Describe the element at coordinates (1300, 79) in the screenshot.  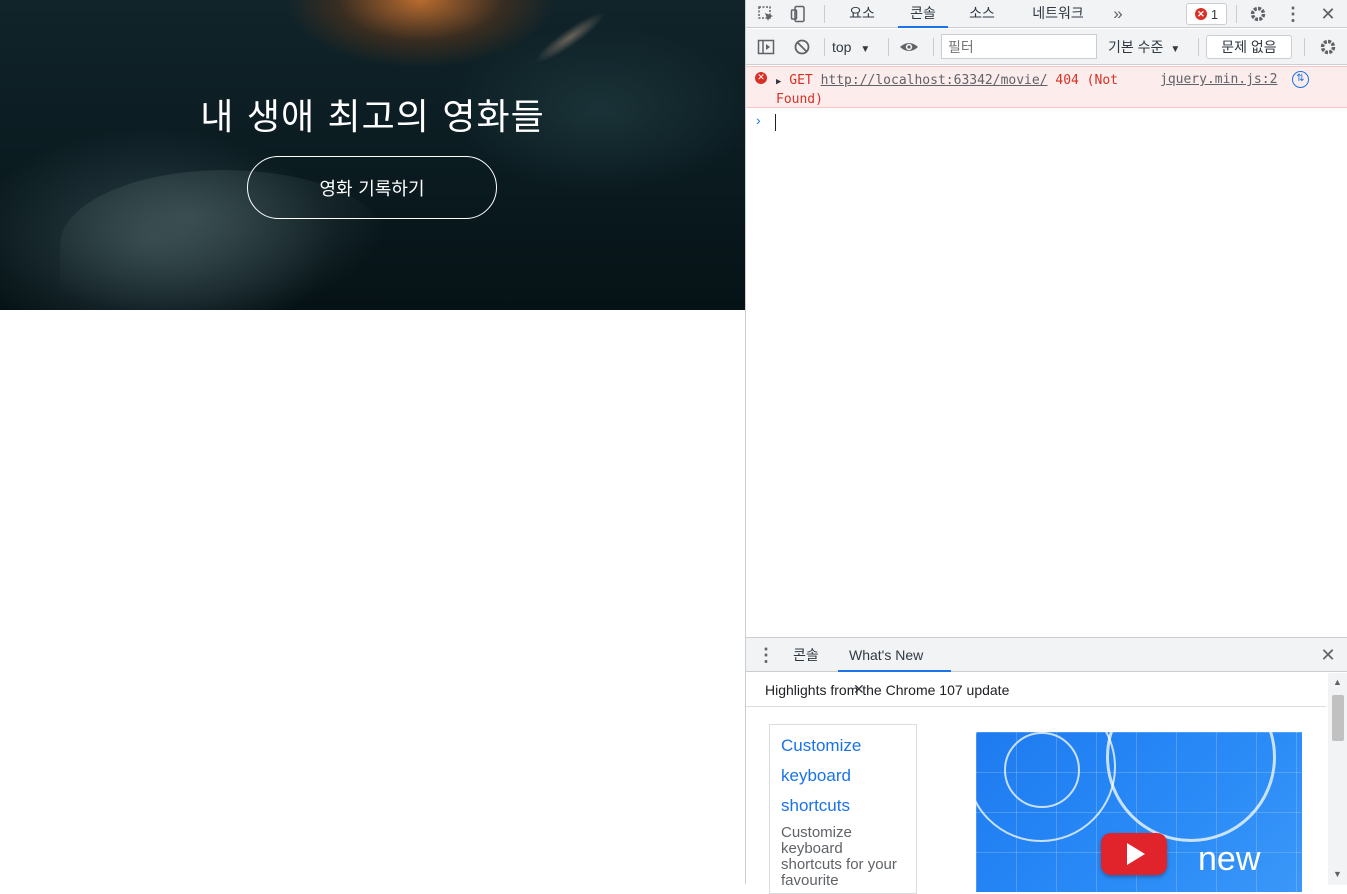
I see `network-request-icon: ⇅` at that location.